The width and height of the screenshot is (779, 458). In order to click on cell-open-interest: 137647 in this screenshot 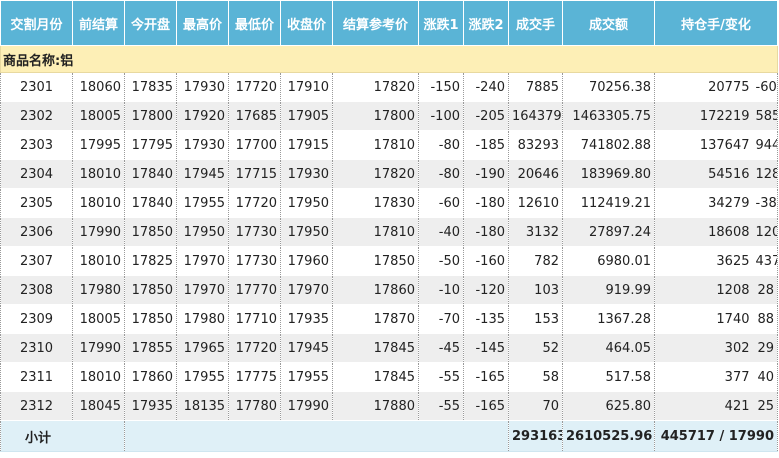, I will do `click(703, 145)`.